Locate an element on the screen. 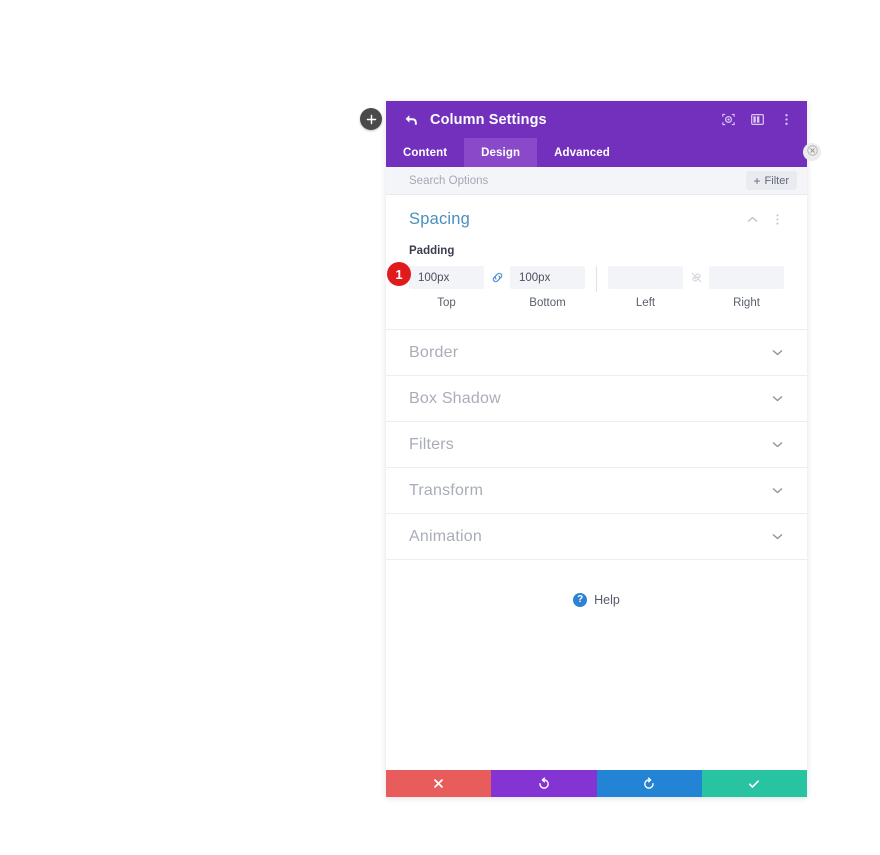 The image size is (880, 855). question-circle-icon: ? is located at coordinates (580, 600).